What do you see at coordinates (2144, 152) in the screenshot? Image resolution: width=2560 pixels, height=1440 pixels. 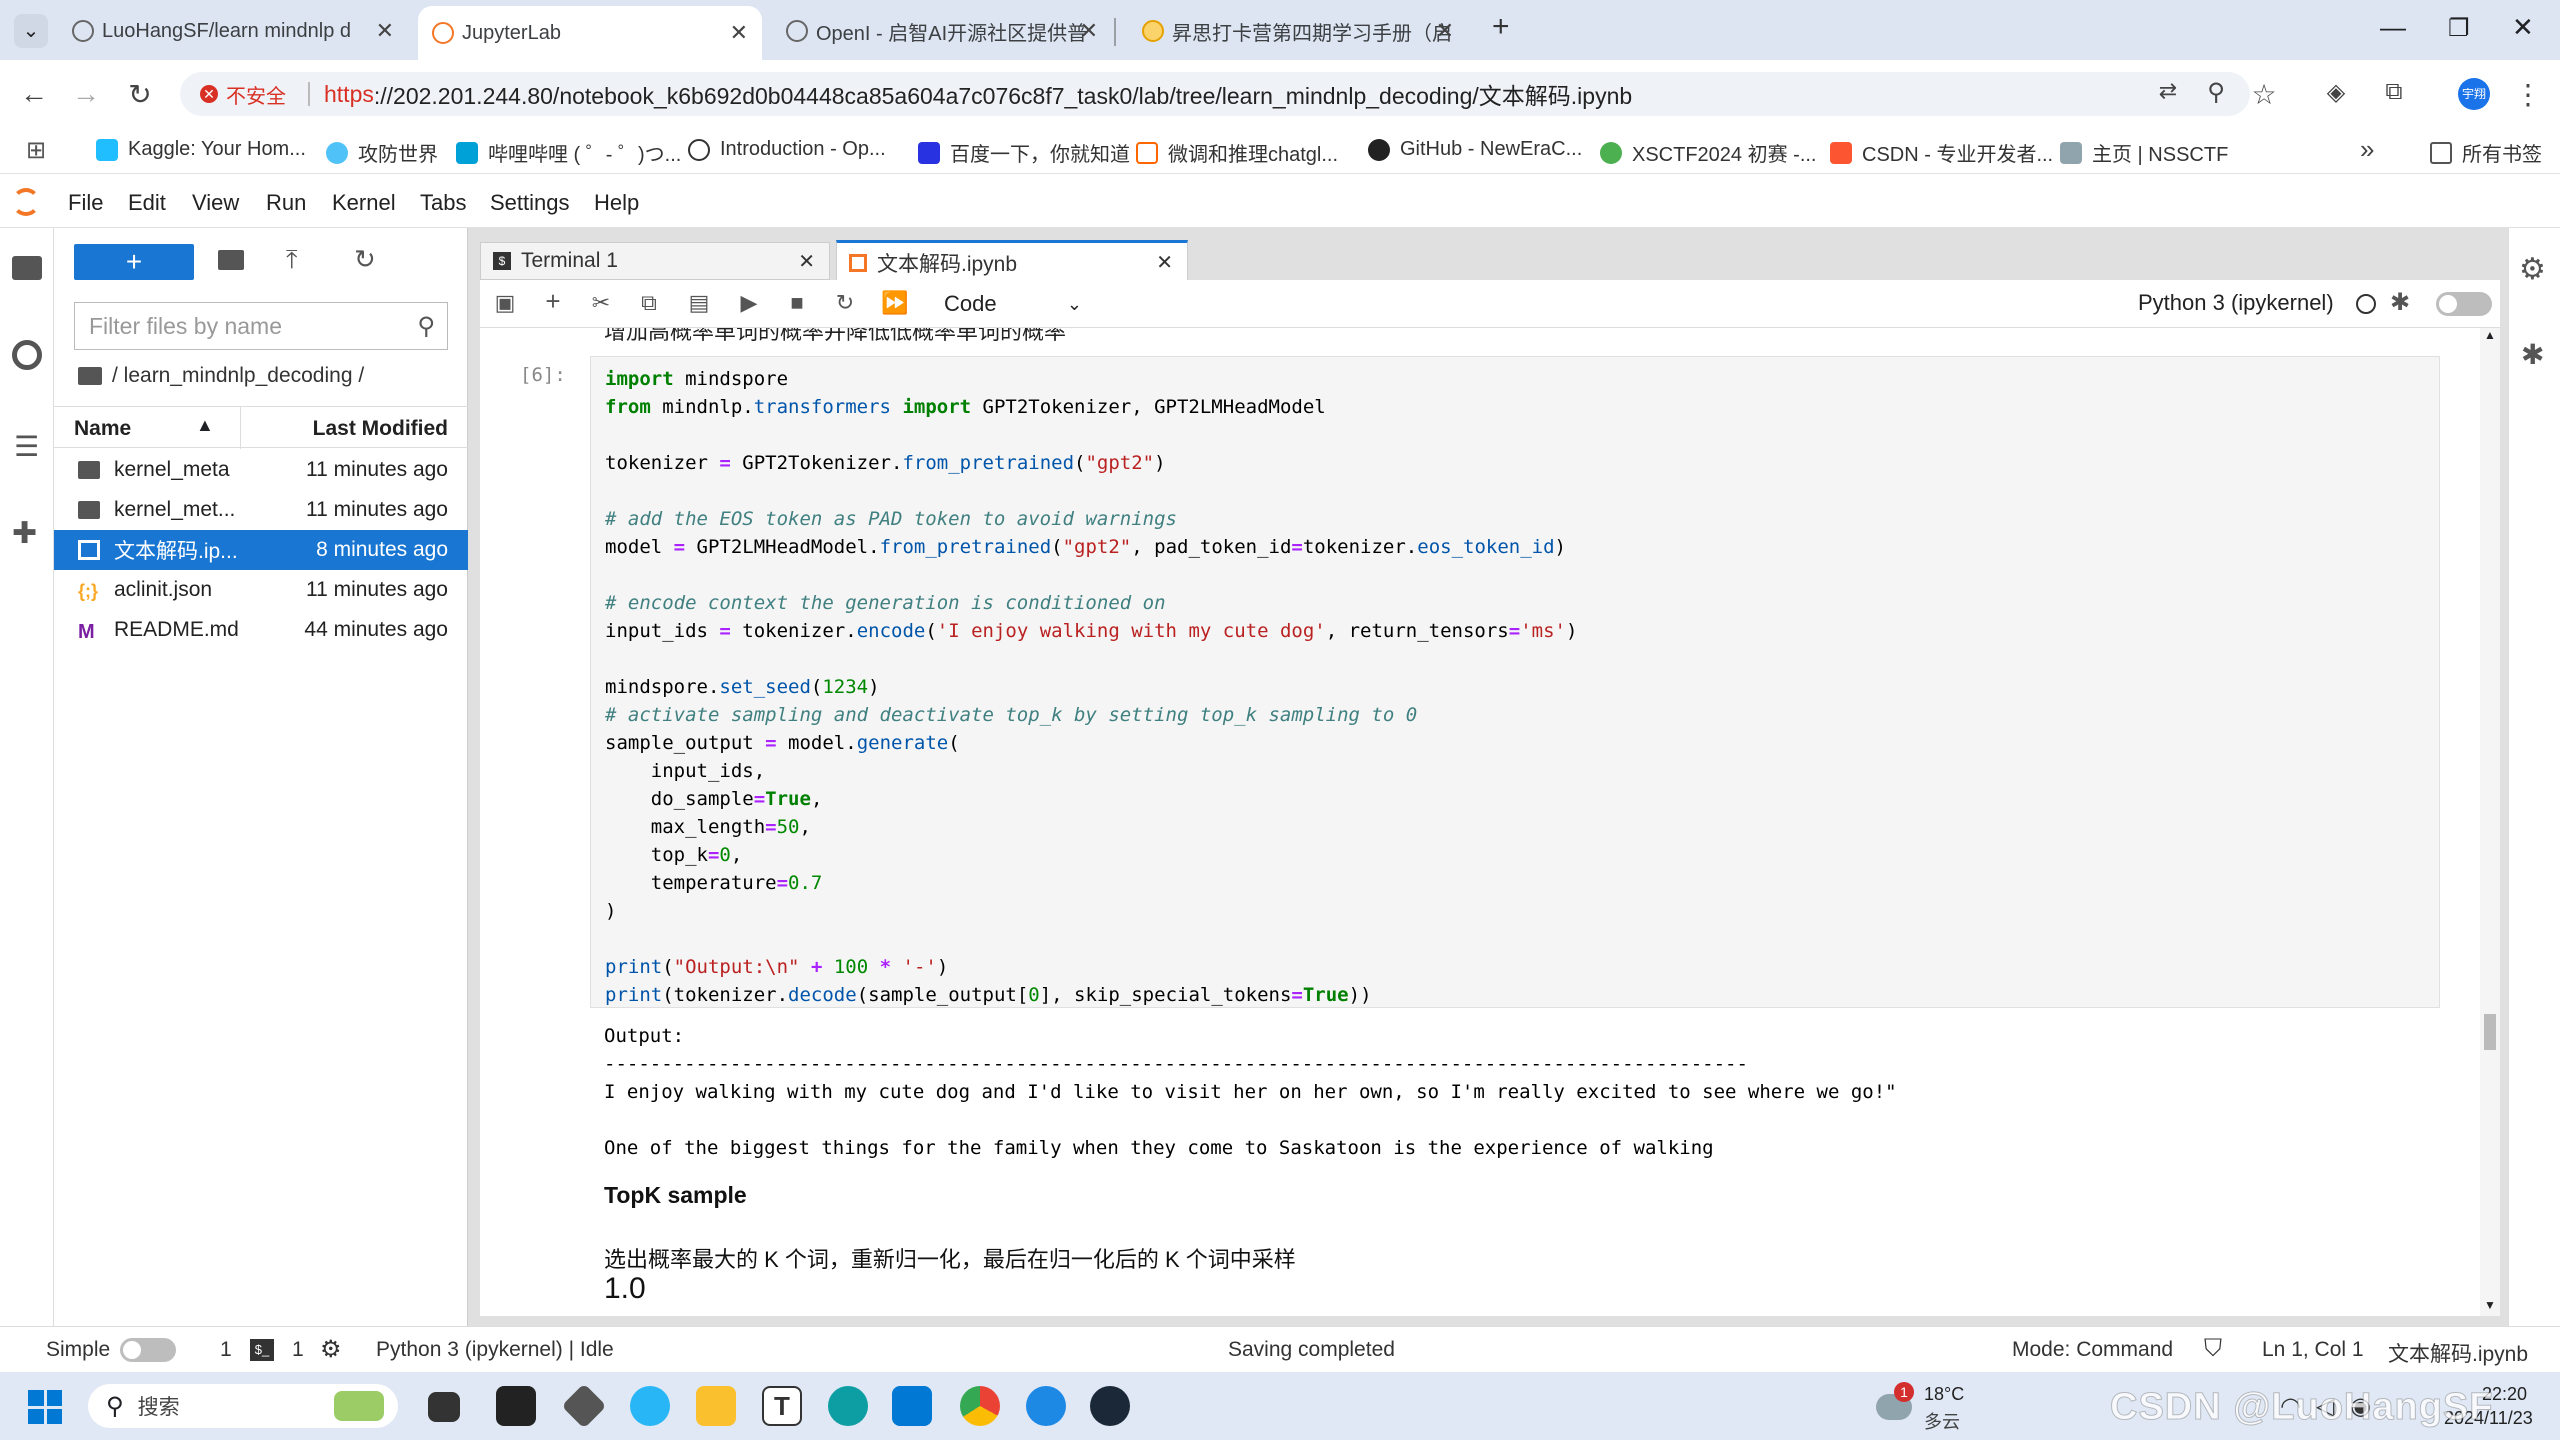 I see `bookmark-nssctf: 主页 | NSSCTF` at bounding box center [2144, 152].